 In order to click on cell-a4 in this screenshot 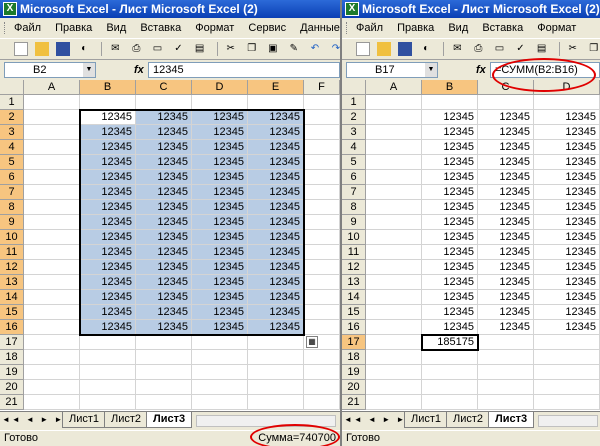, I will do `click(52, 147)`.